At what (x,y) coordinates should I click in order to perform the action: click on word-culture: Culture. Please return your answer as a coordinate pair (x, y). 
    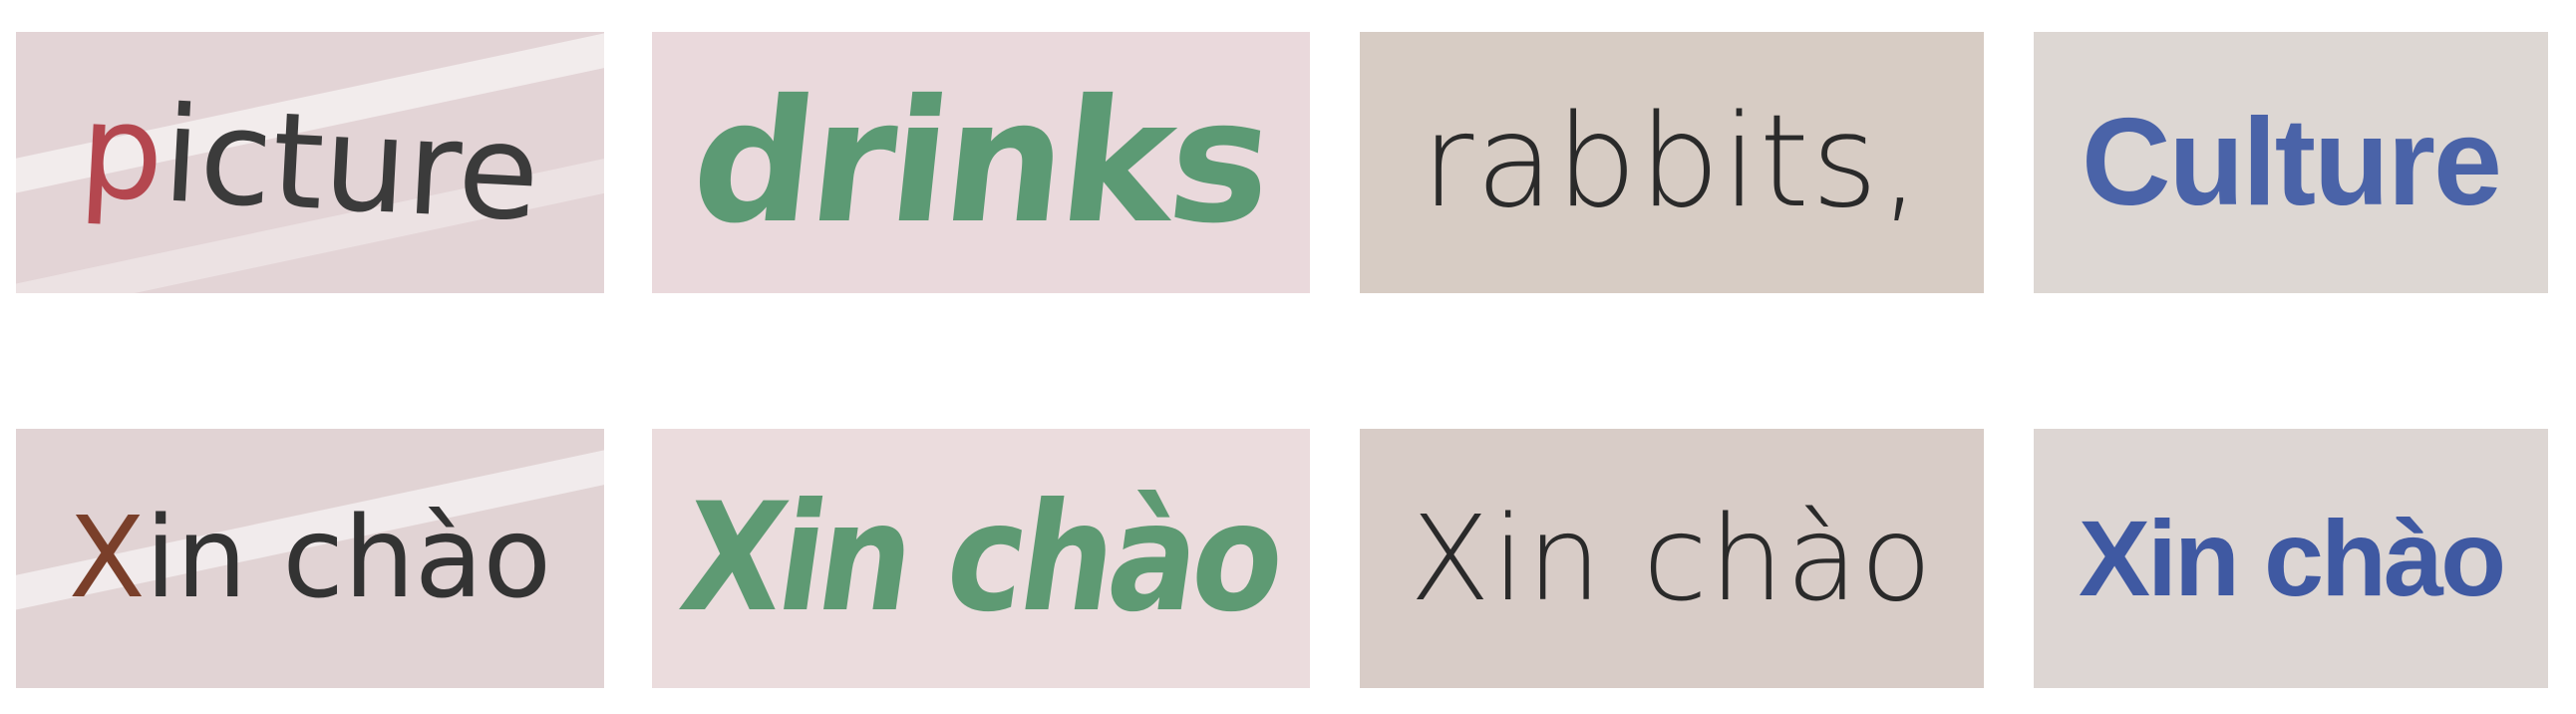
    Looking at the image, I should click on (2292, 162).